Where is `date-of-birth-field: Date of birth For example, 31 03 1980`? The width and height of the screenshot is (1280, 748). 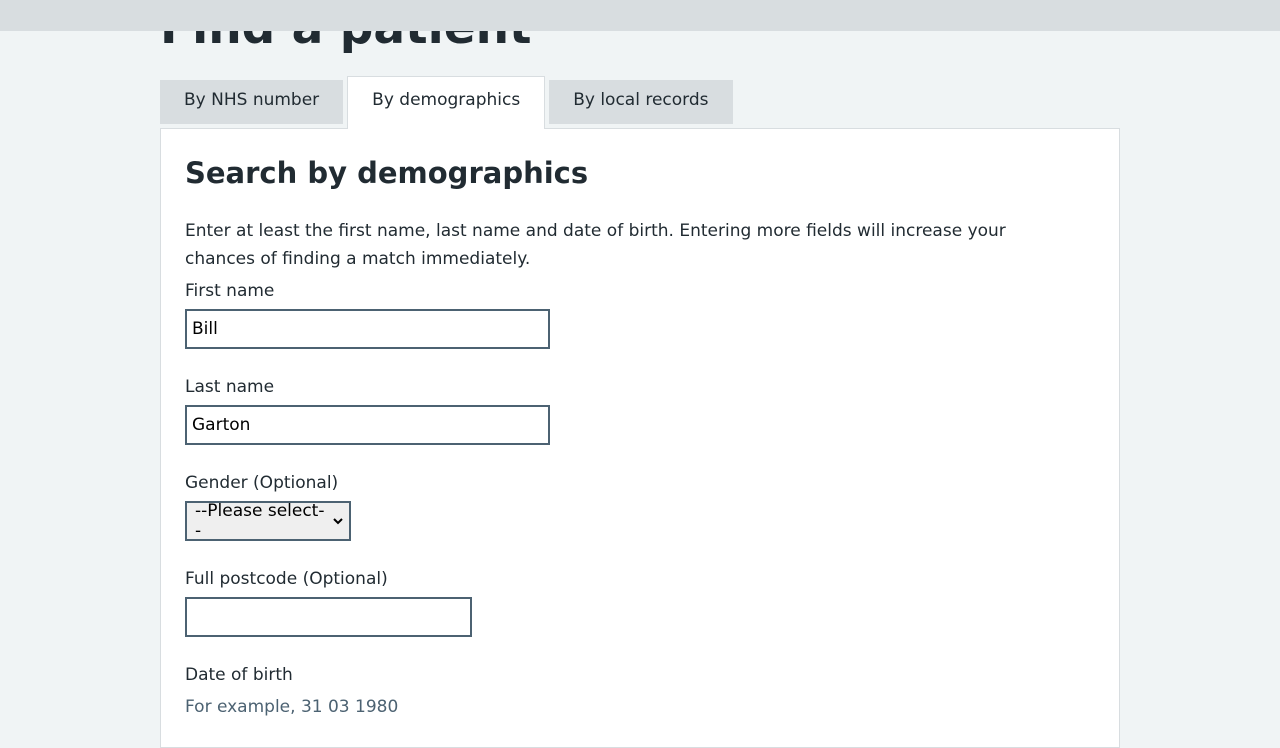 date-of-birth-field: Date of birth For example, 31 03 1980 is located at coordinates (640, 691).